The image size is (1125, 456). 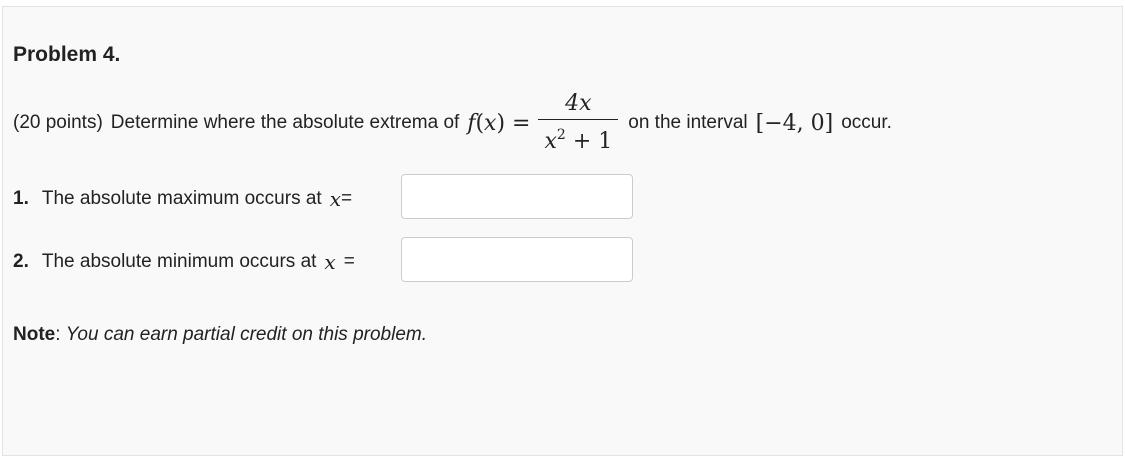 I want to click on function-expression: f(x) =, so click(x=499, y=123).